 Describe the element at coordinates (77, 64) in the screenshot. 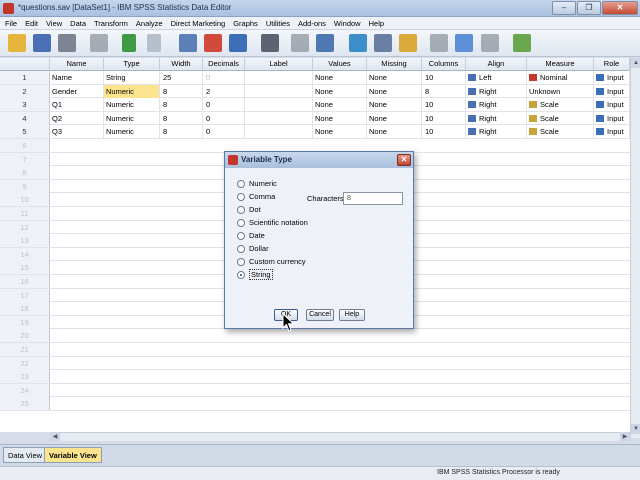

I see `header-name: Name` at that location.